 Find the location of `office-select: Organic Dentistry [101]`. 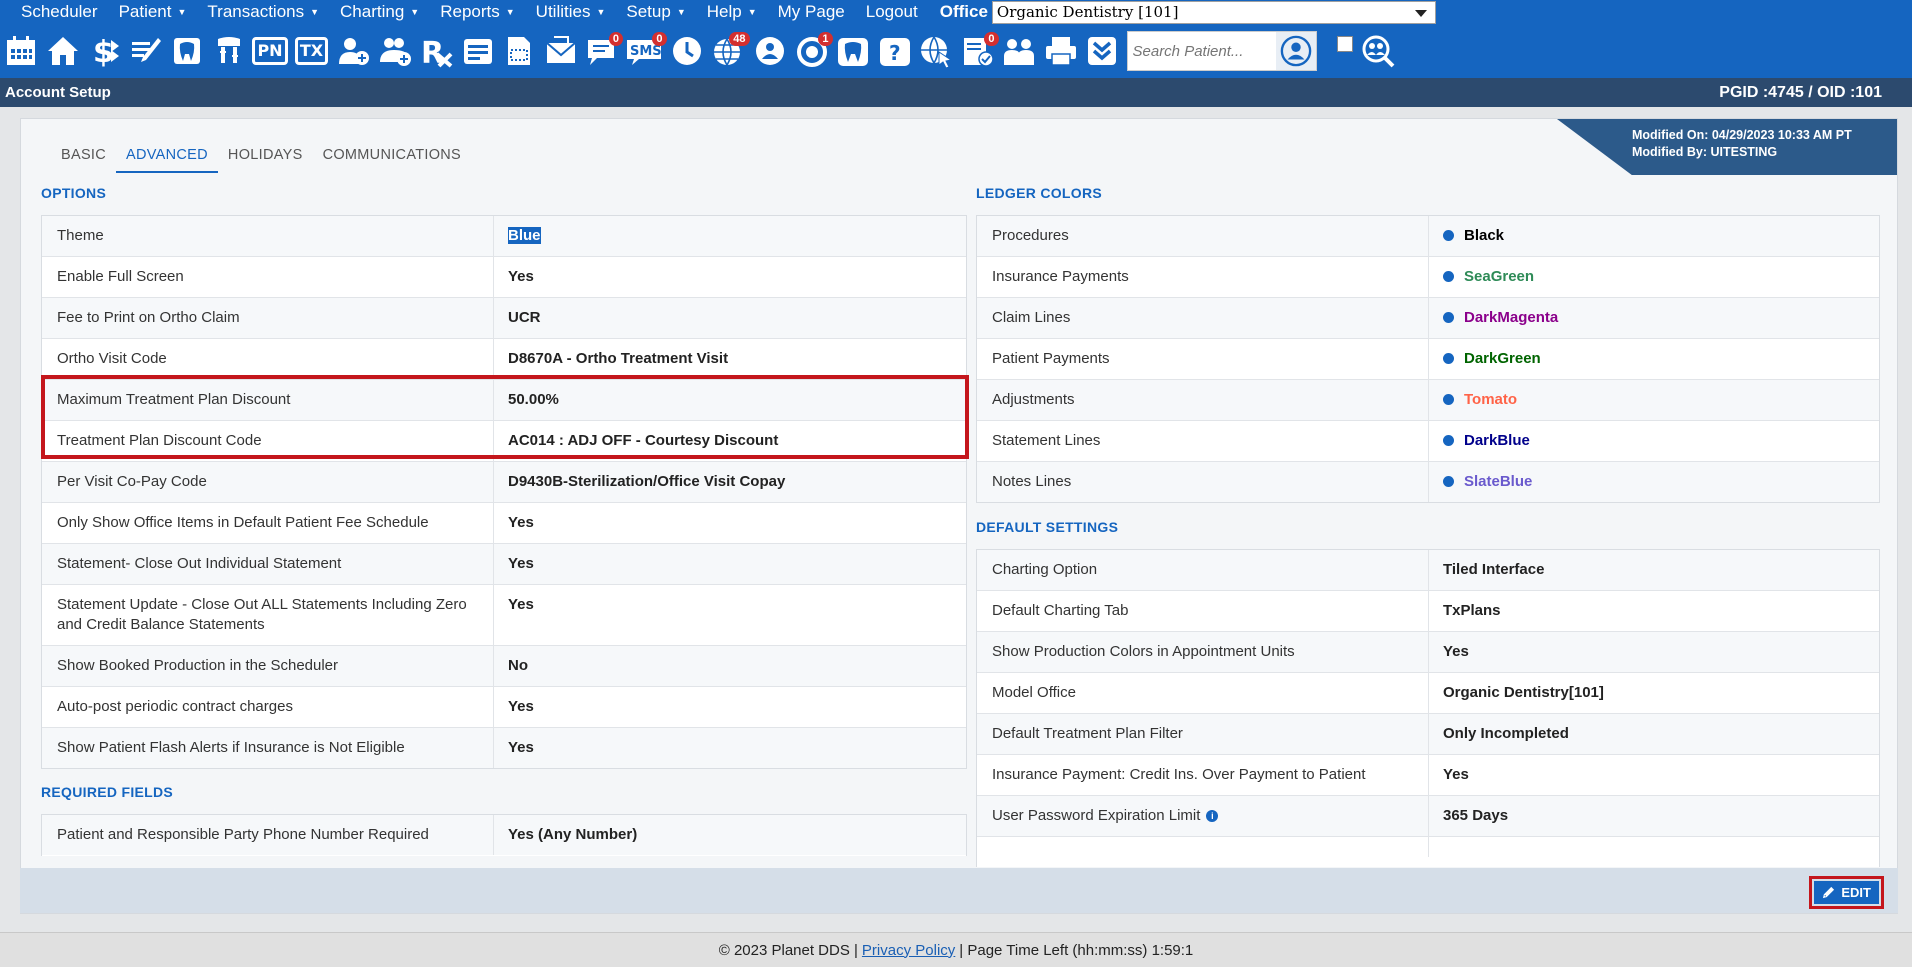

office-select: Organic Dentistry [101] is located at coordinates (1213, 12).